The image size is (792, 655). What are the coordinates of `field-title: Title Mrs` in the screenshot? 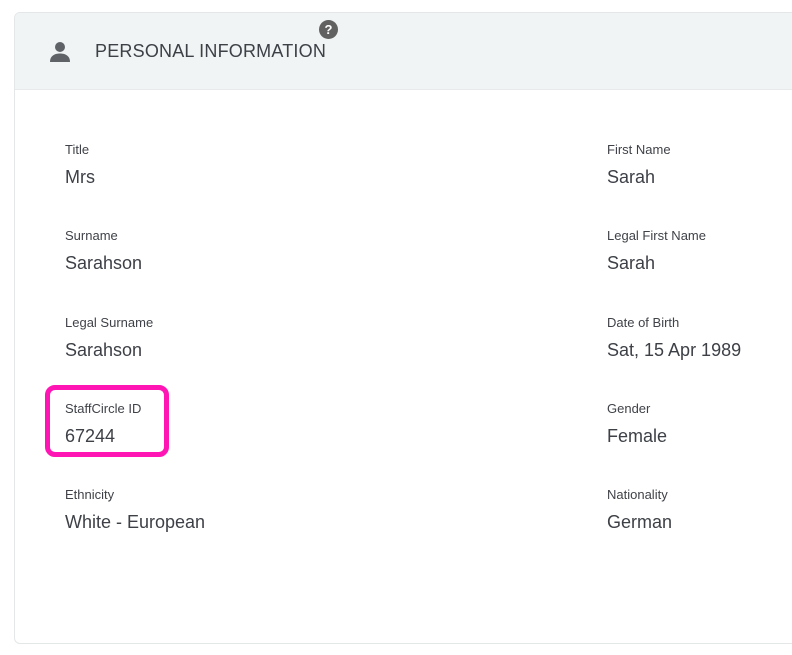 It's located at (80, 165).